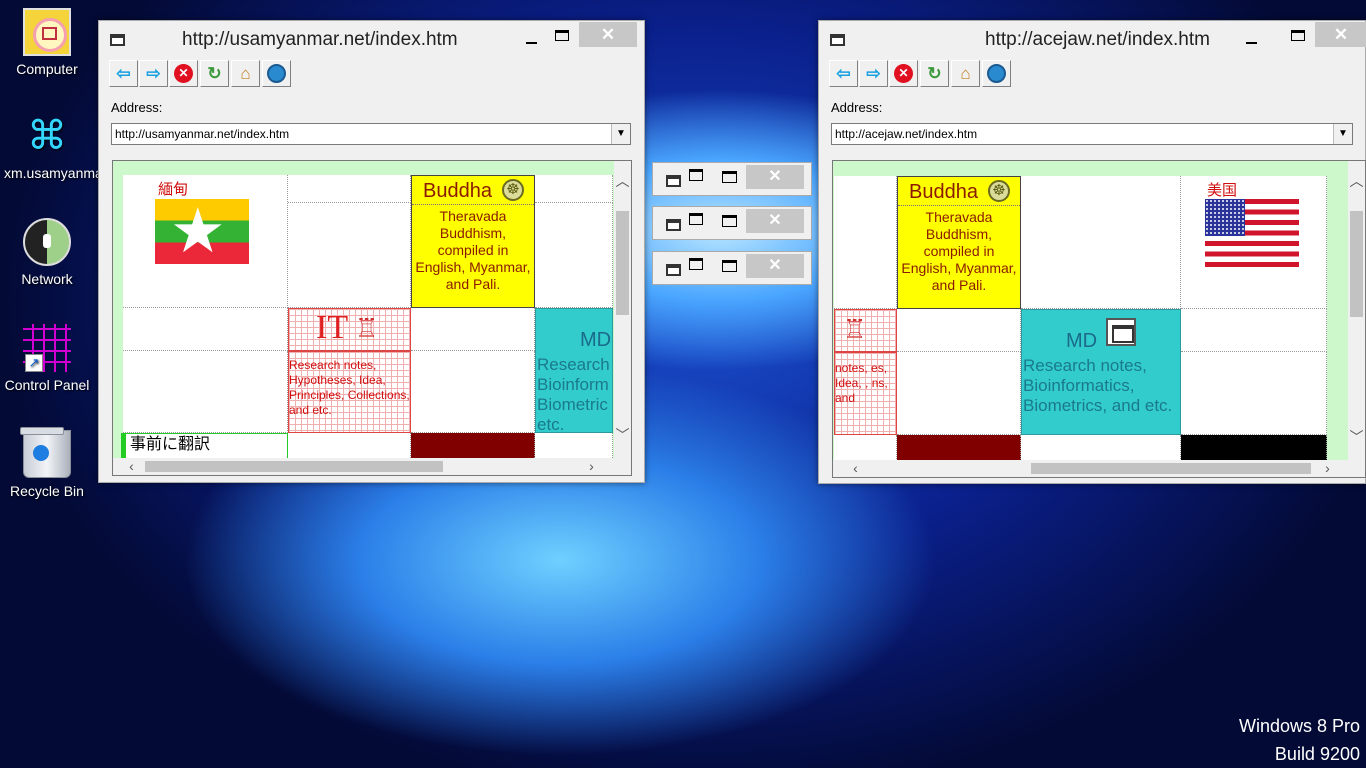  Describe the element at coordinates (1082, 341) in the screenshot. I see `md-title: MD` at that location.